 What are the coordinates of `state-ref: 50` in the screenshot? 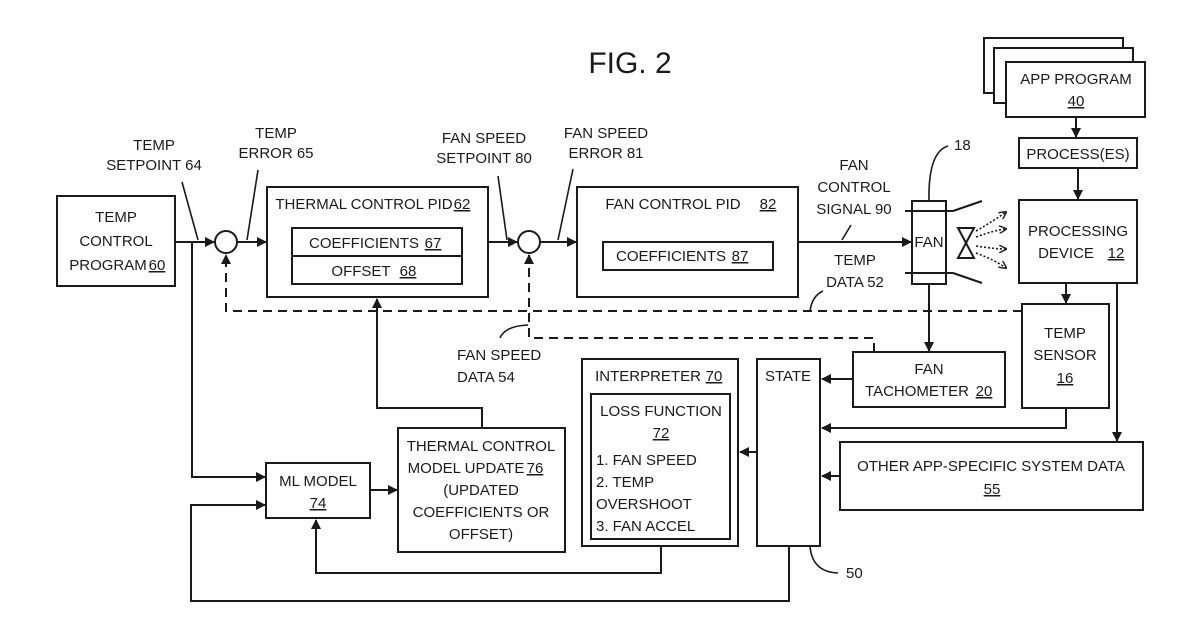 It's located at (854, 573).